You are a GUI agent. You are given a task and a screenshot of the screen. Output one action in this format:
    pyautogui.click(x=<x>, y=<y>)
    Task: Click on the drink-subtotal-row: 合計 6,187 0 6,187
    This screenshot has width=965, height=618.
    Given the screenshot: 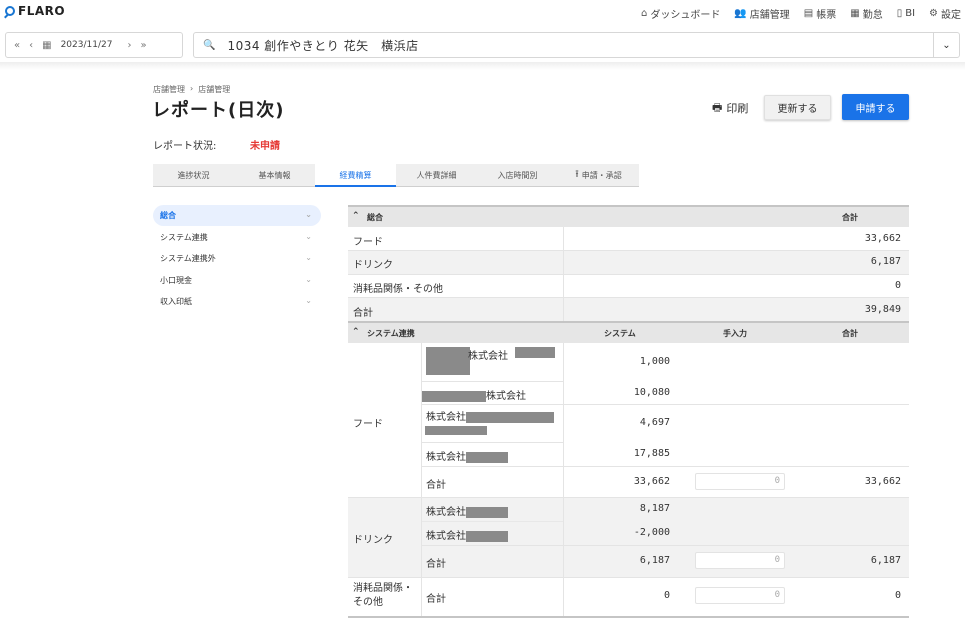 What is the action you would take?
    pyautogui.click(x=665, y=561)
    